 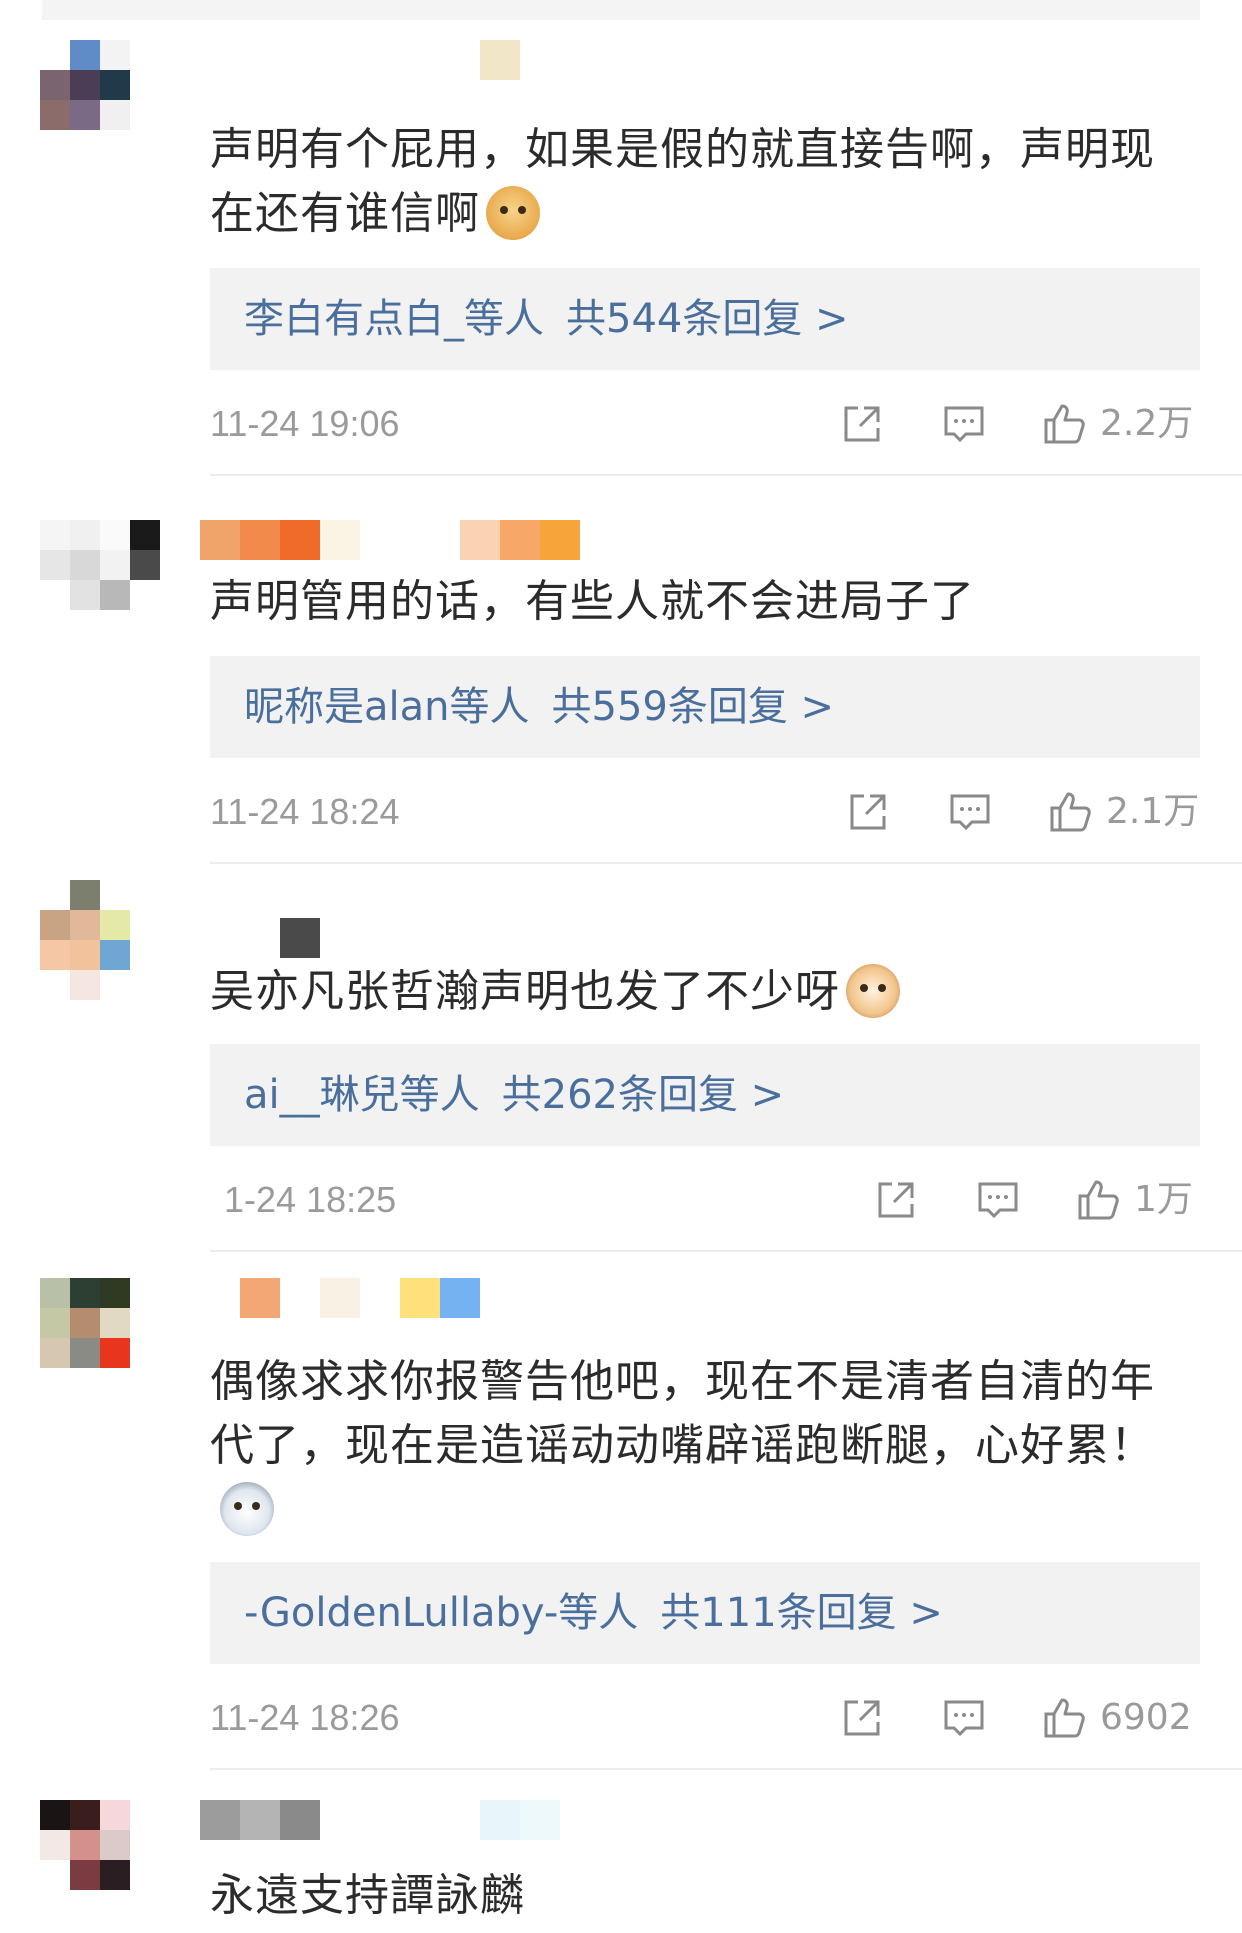 I want to click on comment-meta: 1-24 18:25 1万, so click(x=705, y=1200).